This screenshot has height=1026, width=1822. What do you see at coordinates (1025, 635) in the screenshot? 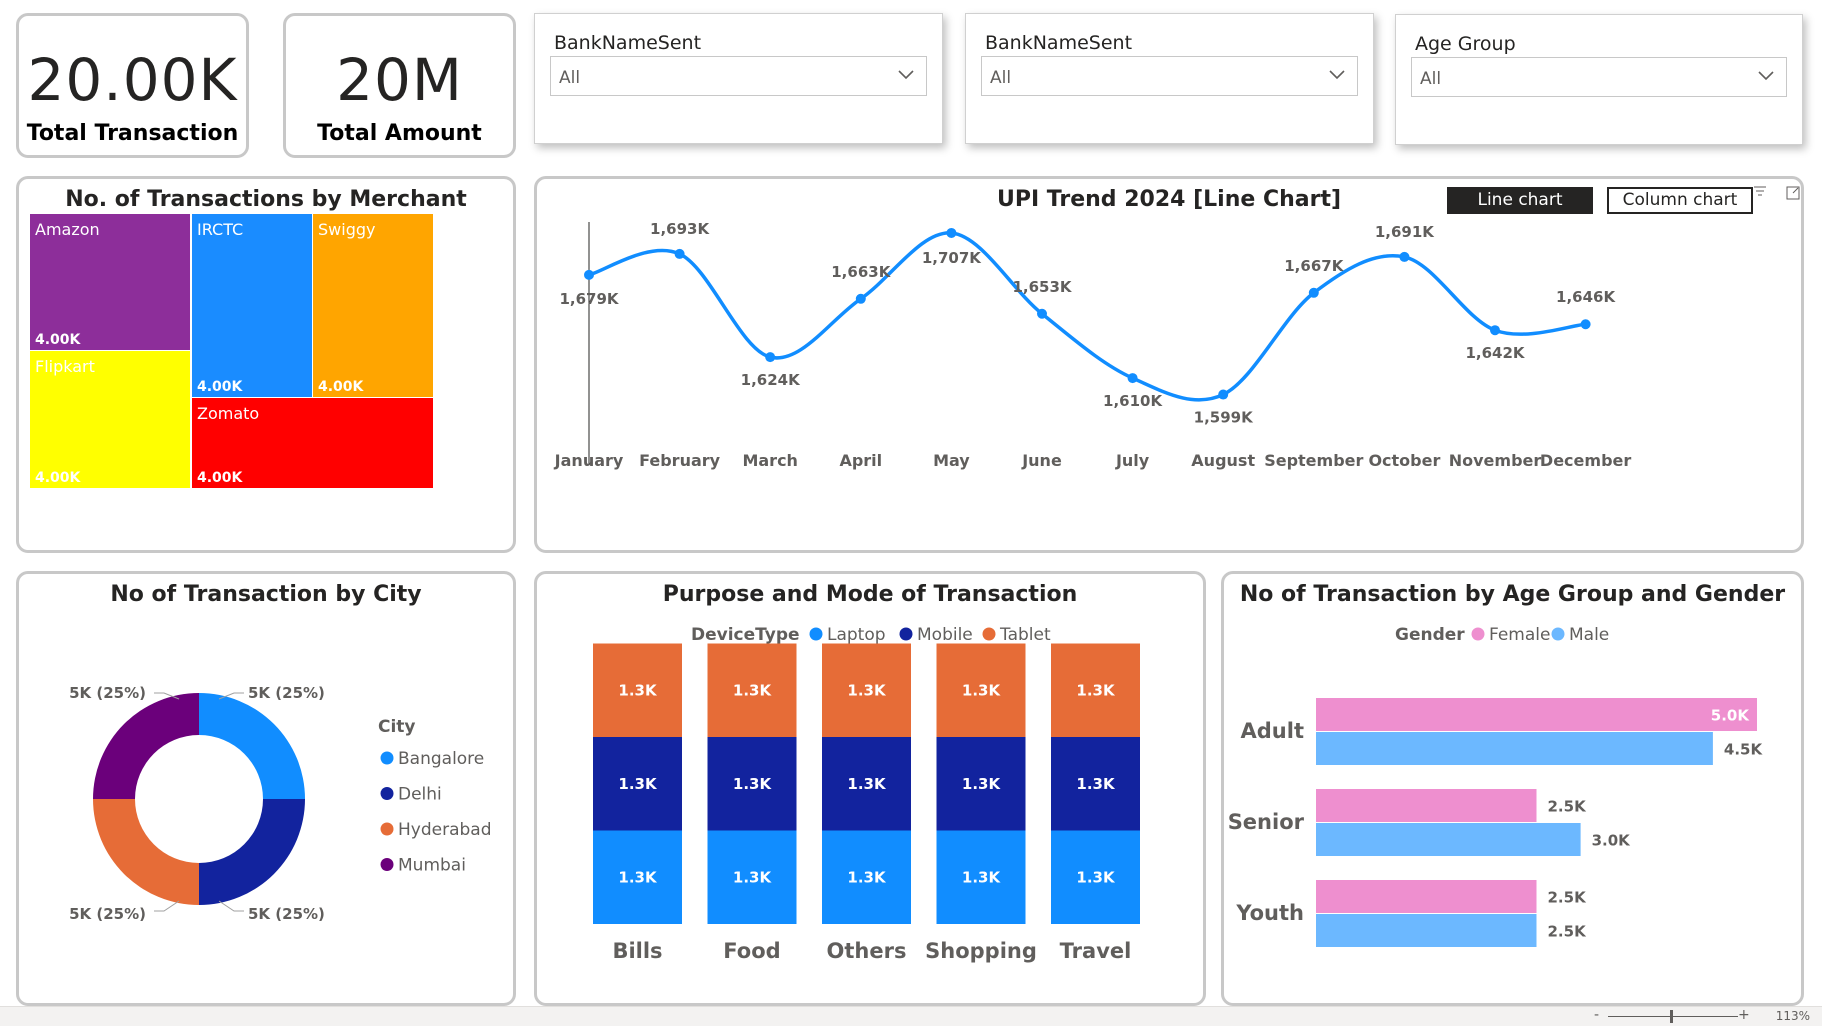
I see `legend-item: Tablet` at bounding box center [1025, 635].